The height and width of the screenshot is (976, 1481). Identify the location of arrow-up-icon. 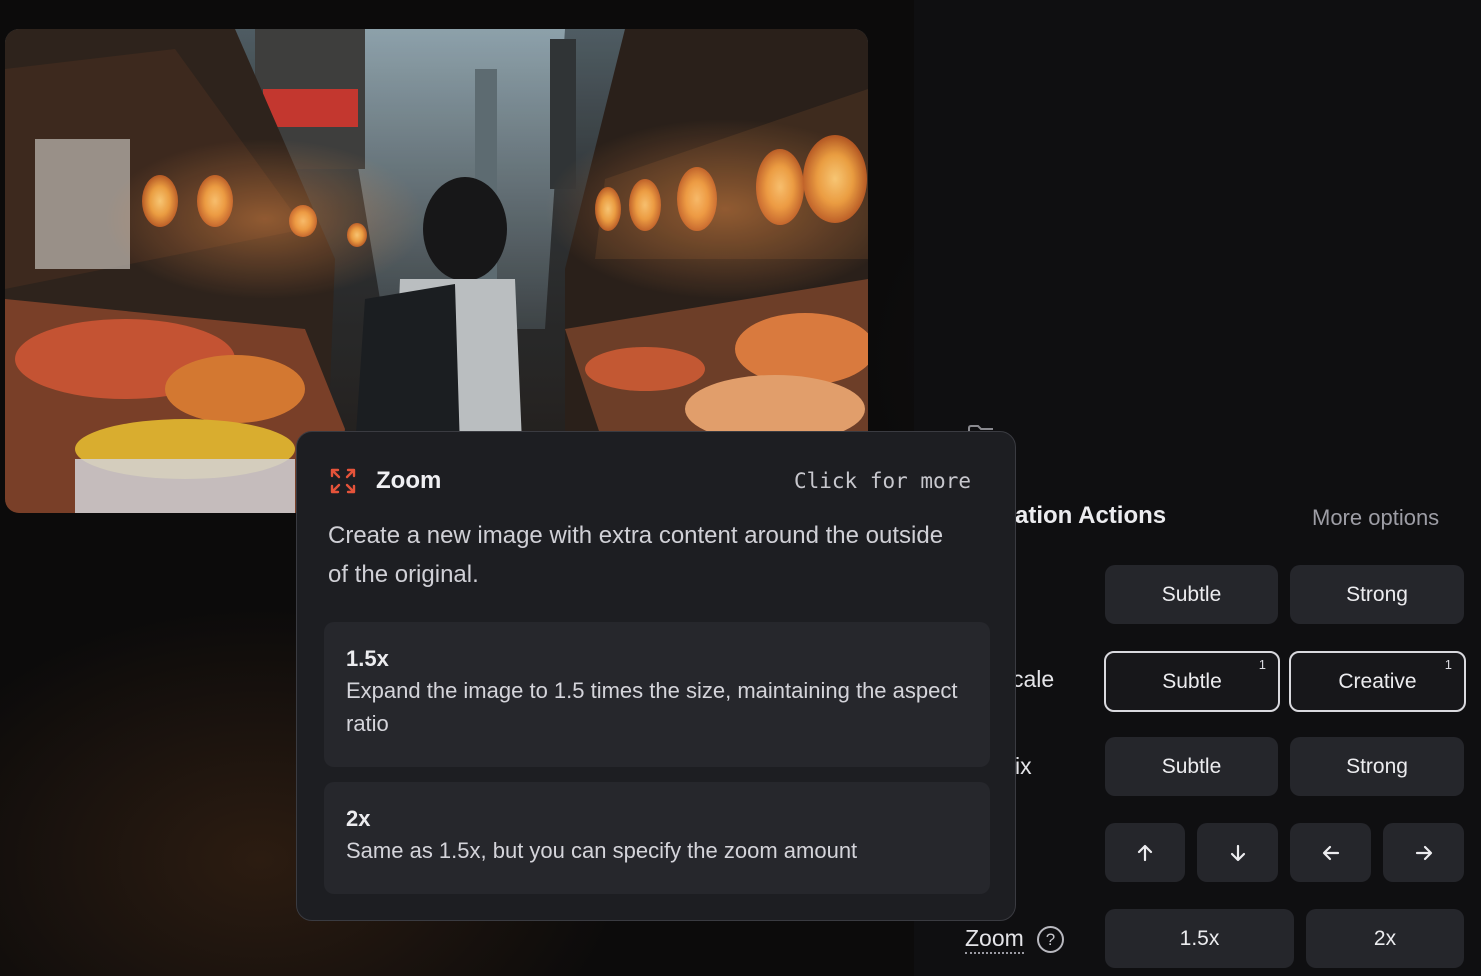
(1145, 852).